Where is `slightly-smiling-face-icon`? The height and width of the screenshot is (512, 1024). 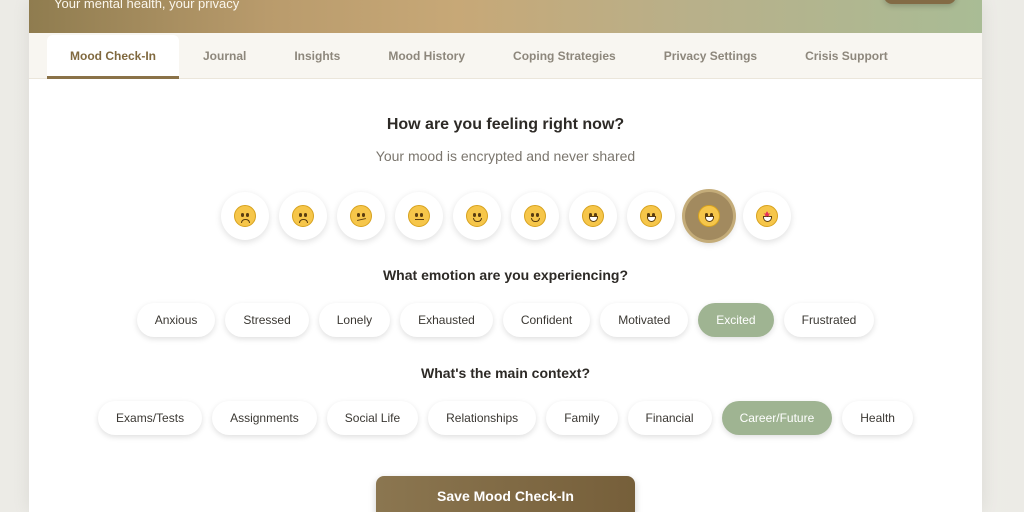 slightly-smiling-face-icon is located at coordinates (477, 216).